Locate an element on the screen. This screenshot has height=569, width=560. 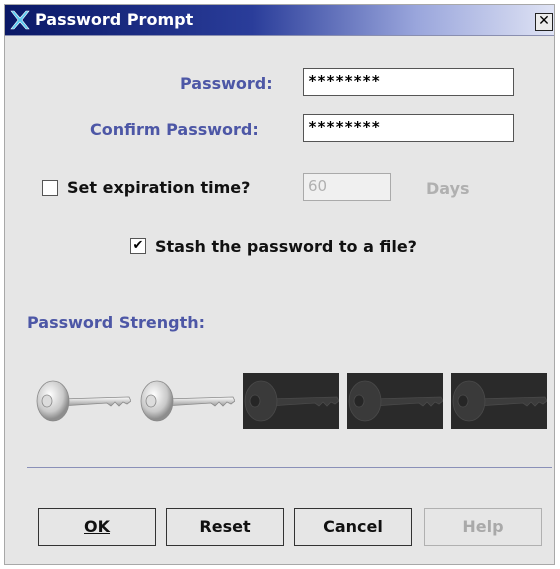
days-label: Days is located at coordinates (448, 188).